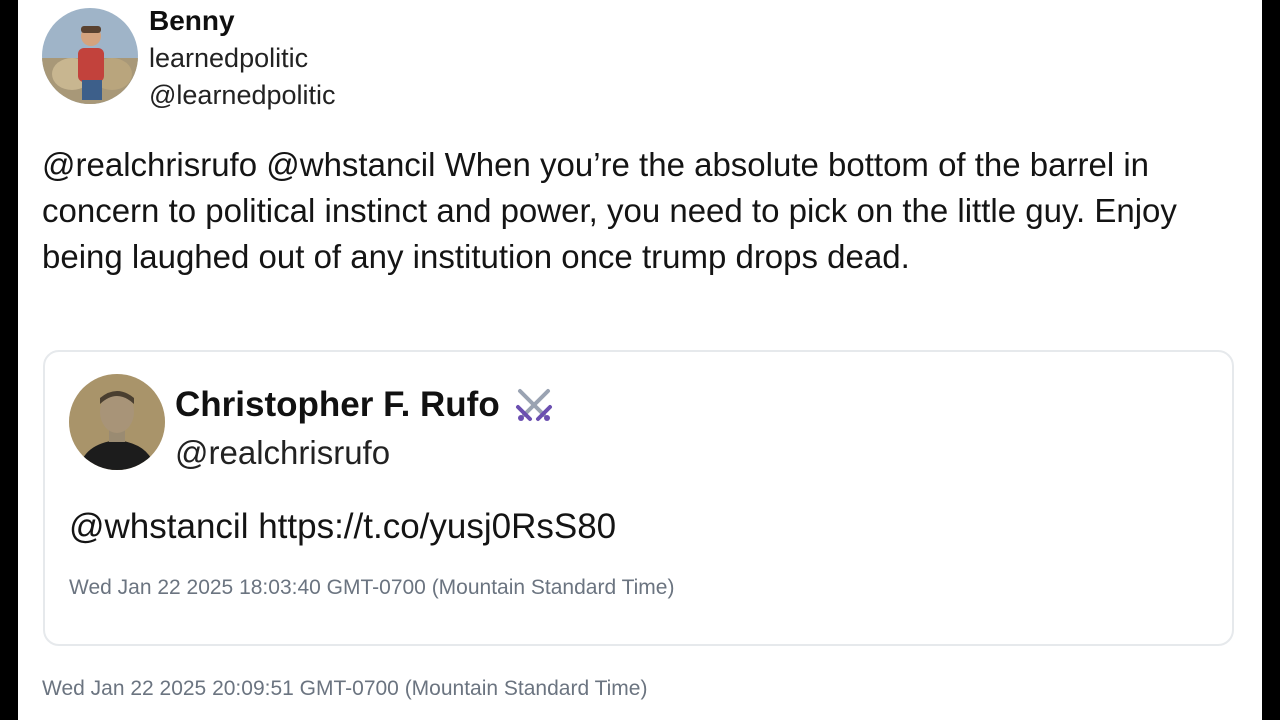  Describe the element at coordinates (117, 422) in the screenshot. I see `quoted-author-avatar` at that location.